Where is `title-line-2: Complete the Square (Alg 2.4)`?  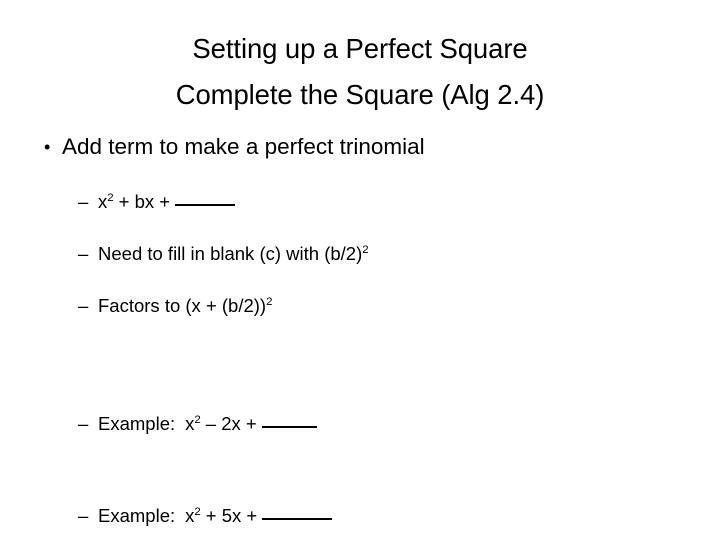
title-line-2: Complete the Square (Alg 2.4) is located at coordinates (360, 94).